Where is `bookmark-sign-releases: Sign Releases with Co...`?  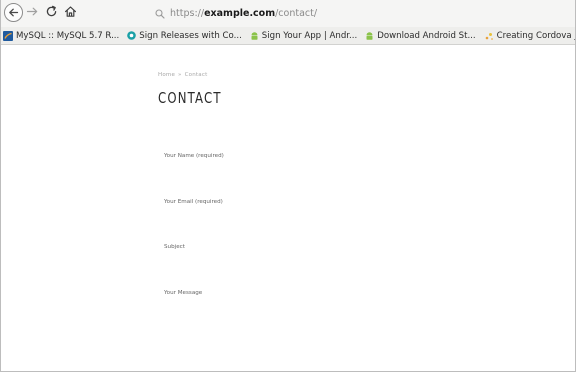 bookmark-sign-releases: Sign Releases with Co... is located at coordinates (184, 36).